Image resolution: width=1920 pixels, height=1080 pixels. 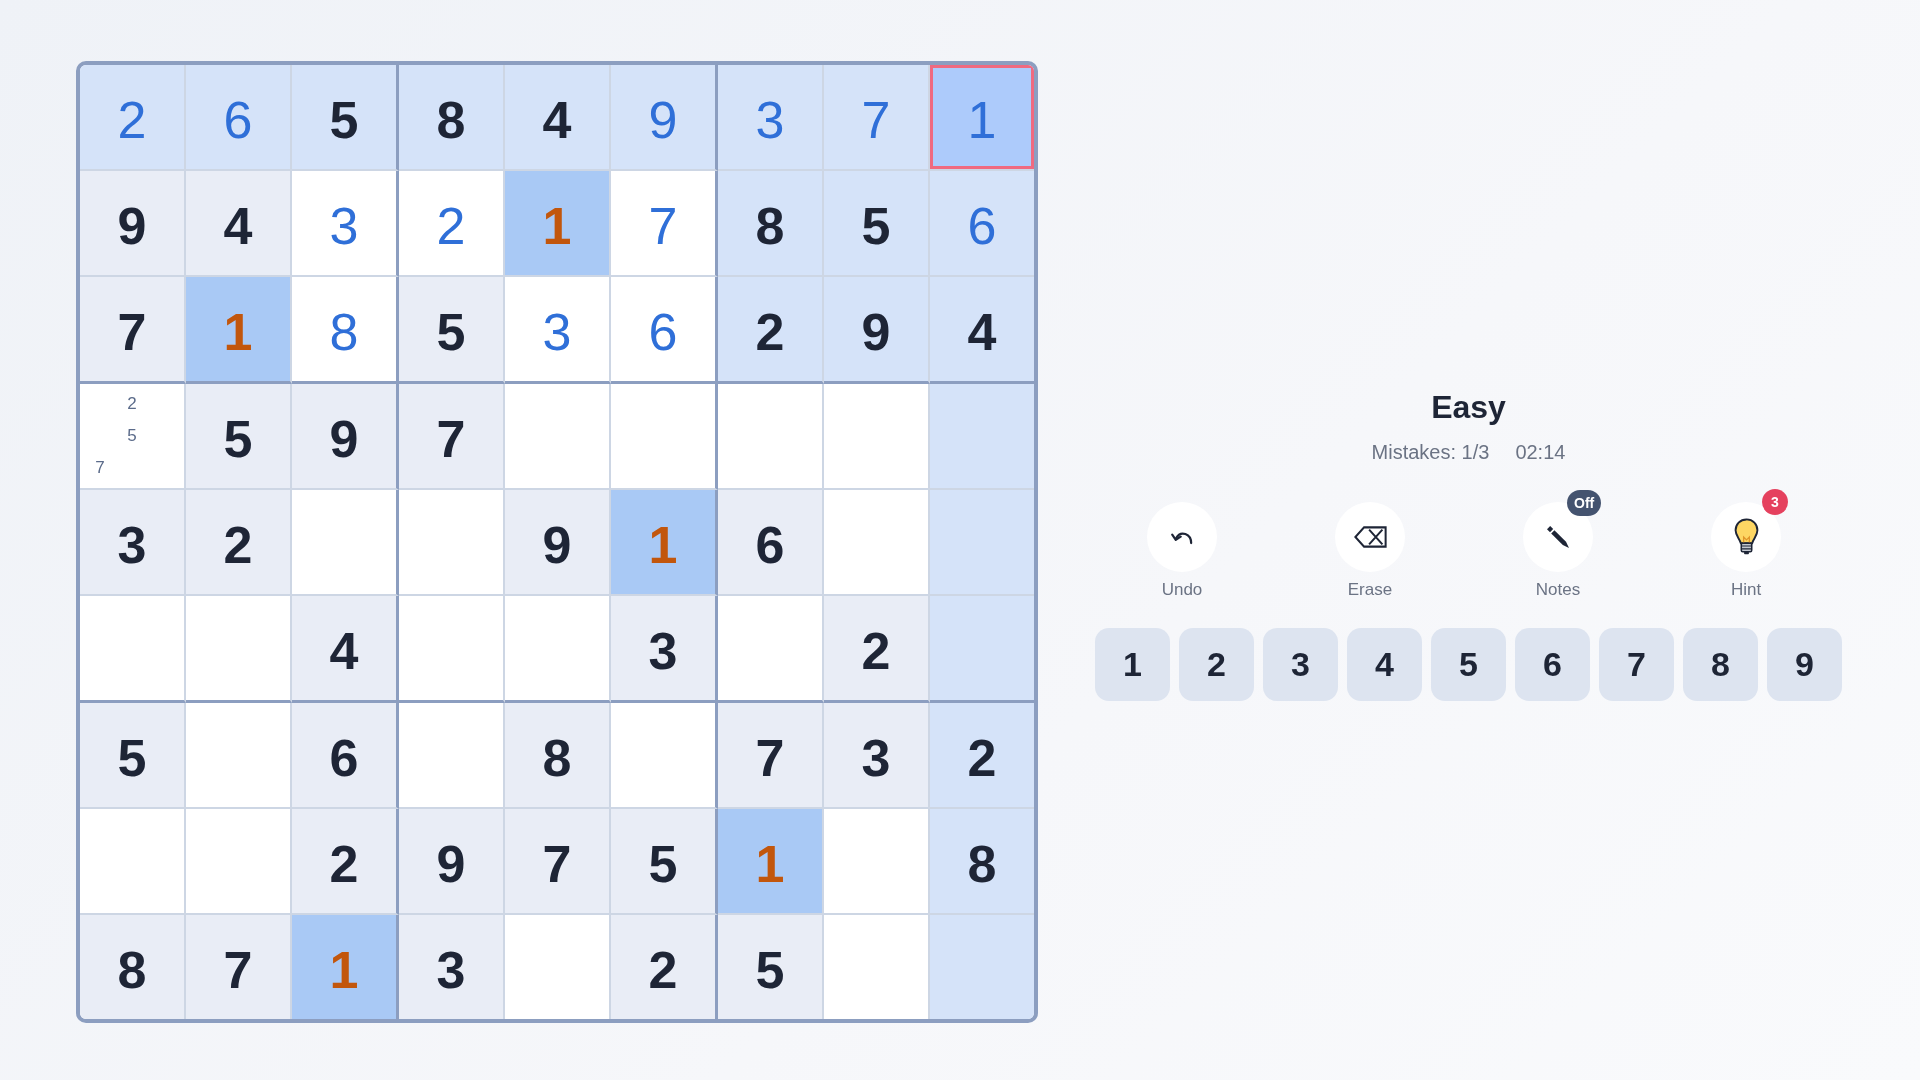 What do you see at coordinates (1300, 664) in the screenshot?
I see `number-key: 3` at bounding box center [1300, 664].